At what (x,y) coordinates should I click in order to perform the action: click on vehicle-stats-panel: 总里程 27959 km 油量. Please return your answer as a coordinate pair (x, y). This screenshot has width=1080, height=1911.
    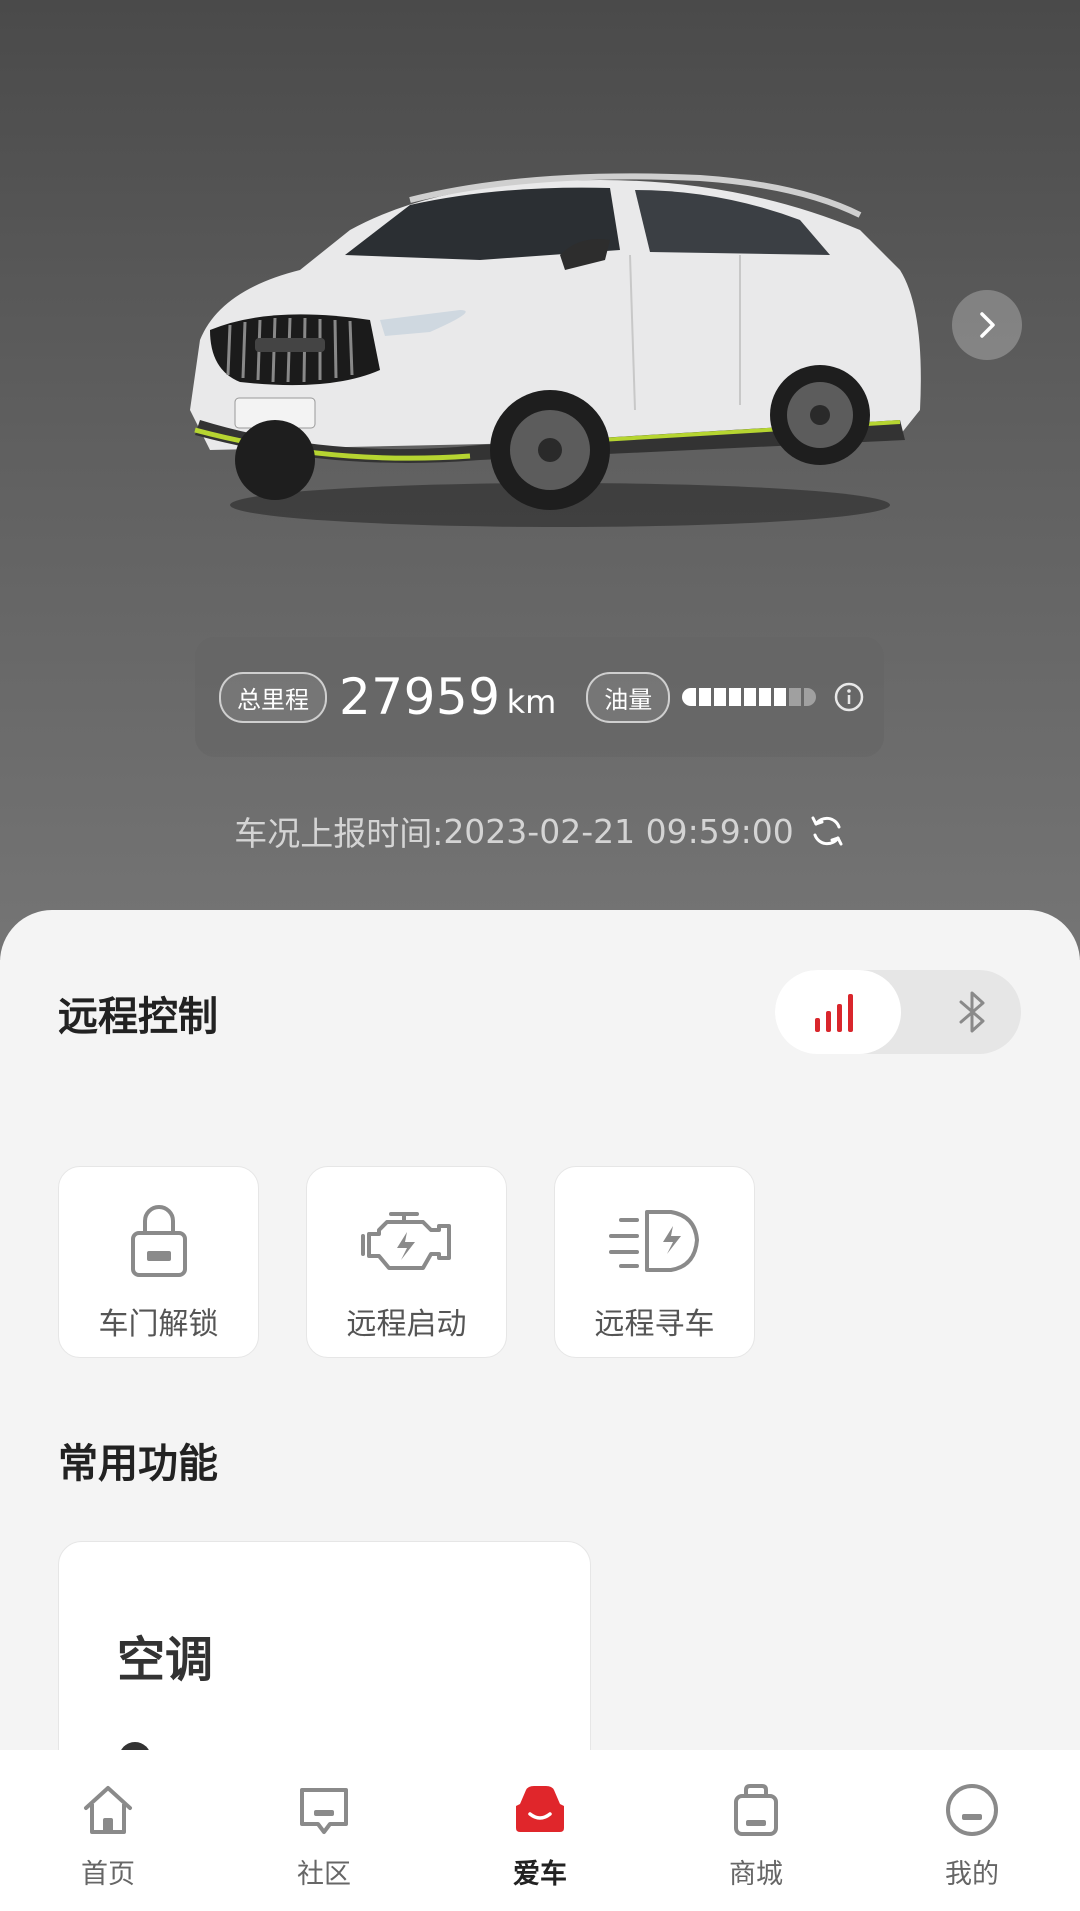
    Looking at the image, I should click on (539, 697).